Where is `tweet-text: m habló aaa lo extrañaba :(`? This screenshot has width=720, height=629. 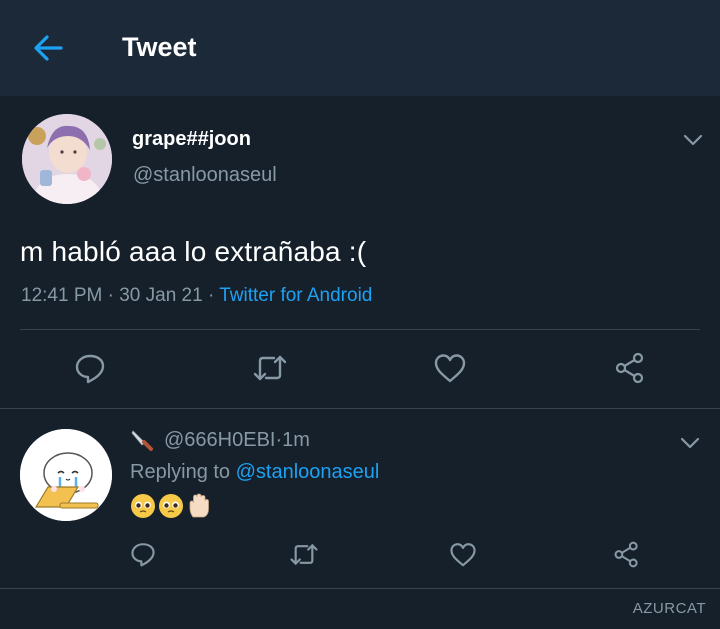
tweet-text: m habló aaa lo extrañaba :( is located at coordinates (193, 251).